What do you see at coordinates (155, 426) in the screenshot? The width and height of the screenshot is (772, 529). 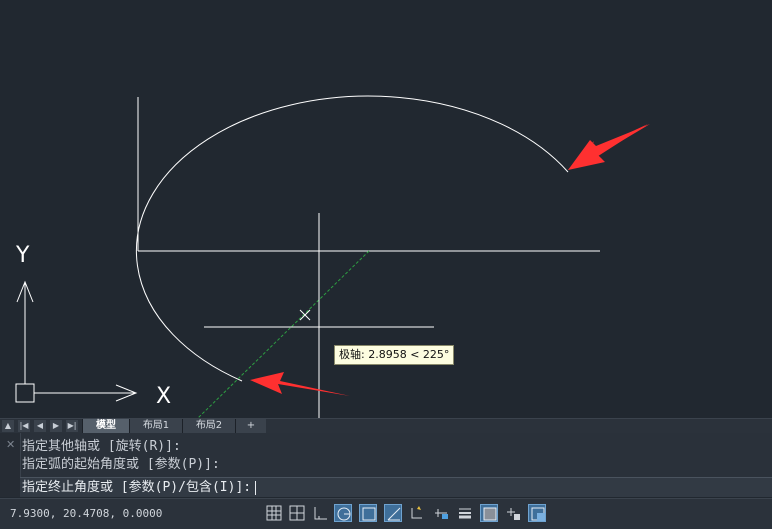 I see `tab-layout1: 布局1` at bounding box center [155, 426].